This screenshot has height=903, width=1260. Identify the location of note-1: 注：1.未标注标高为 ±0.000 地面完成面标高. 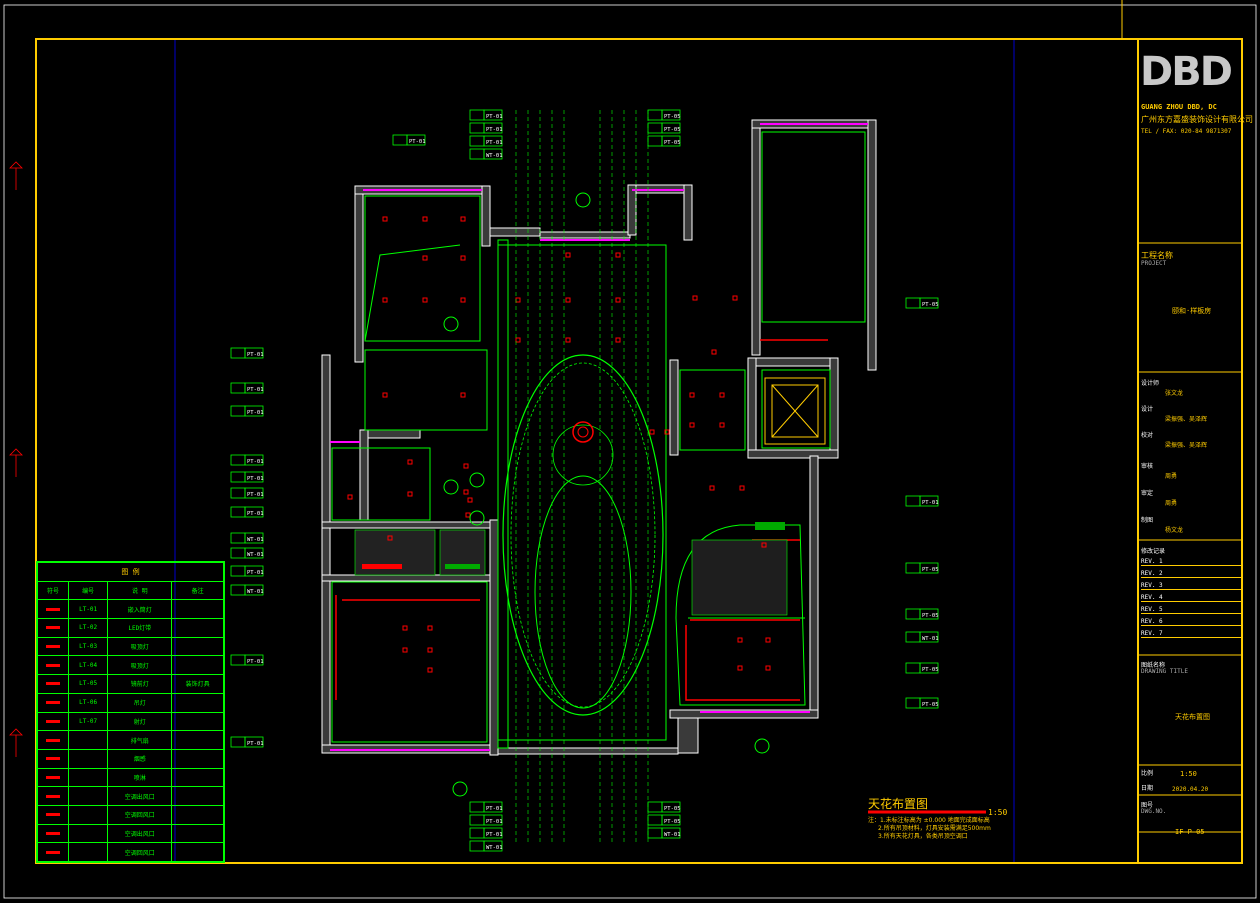
(929, 820).